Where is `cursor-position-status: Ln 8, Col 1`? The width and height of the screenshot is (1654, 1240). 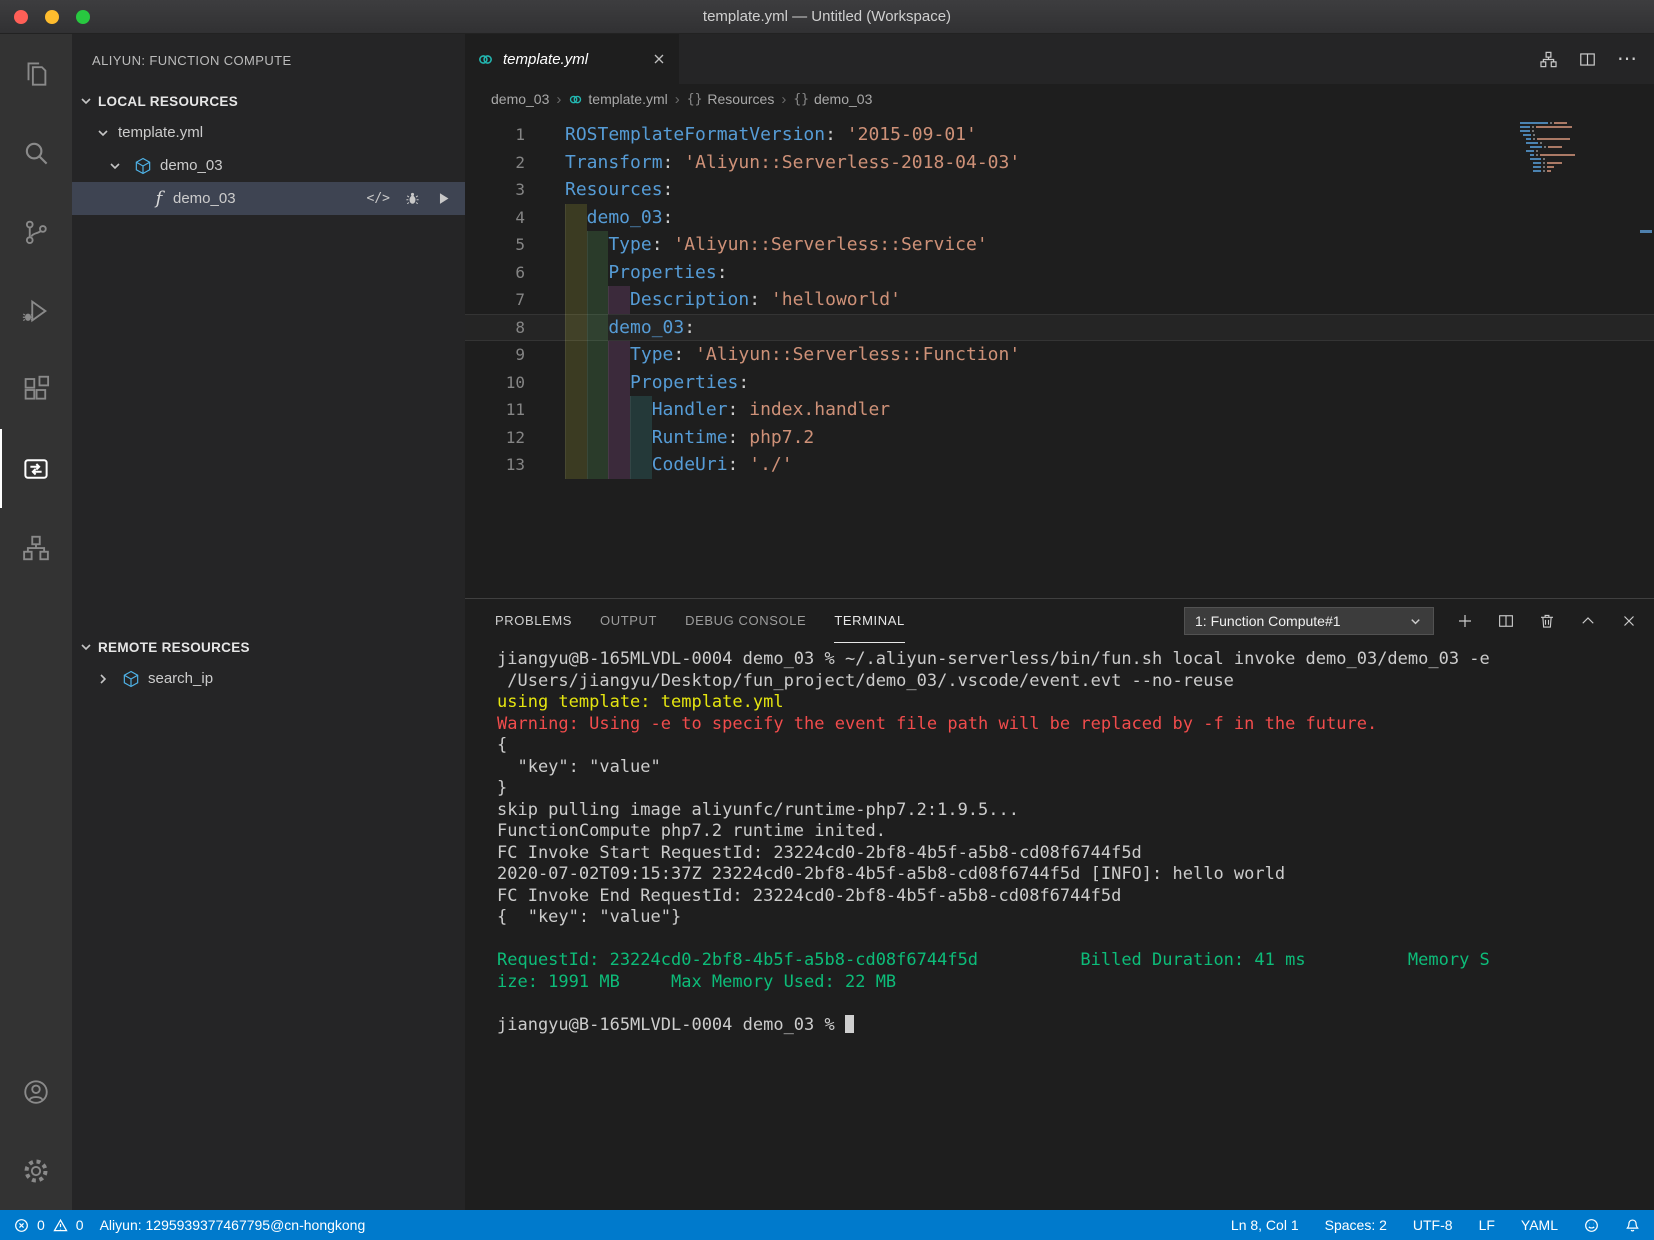 cursor-position-status: Ln 8, Col 1 is located at coordinates (1265, 1225).